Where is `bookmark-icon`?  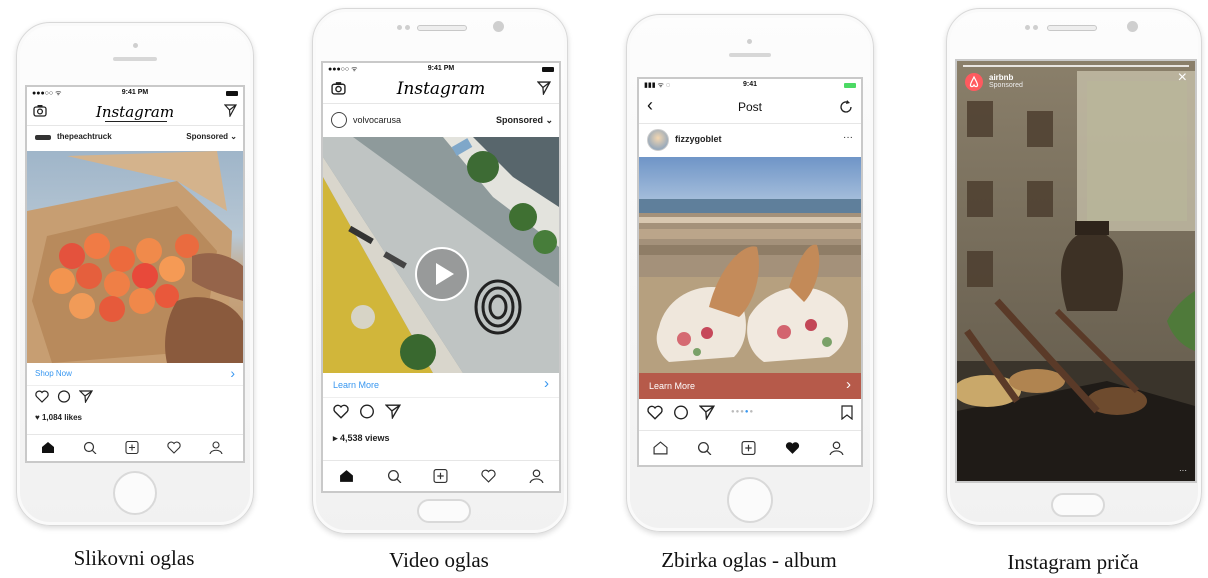 bookmark-icon is located at coordinates (847, 412).